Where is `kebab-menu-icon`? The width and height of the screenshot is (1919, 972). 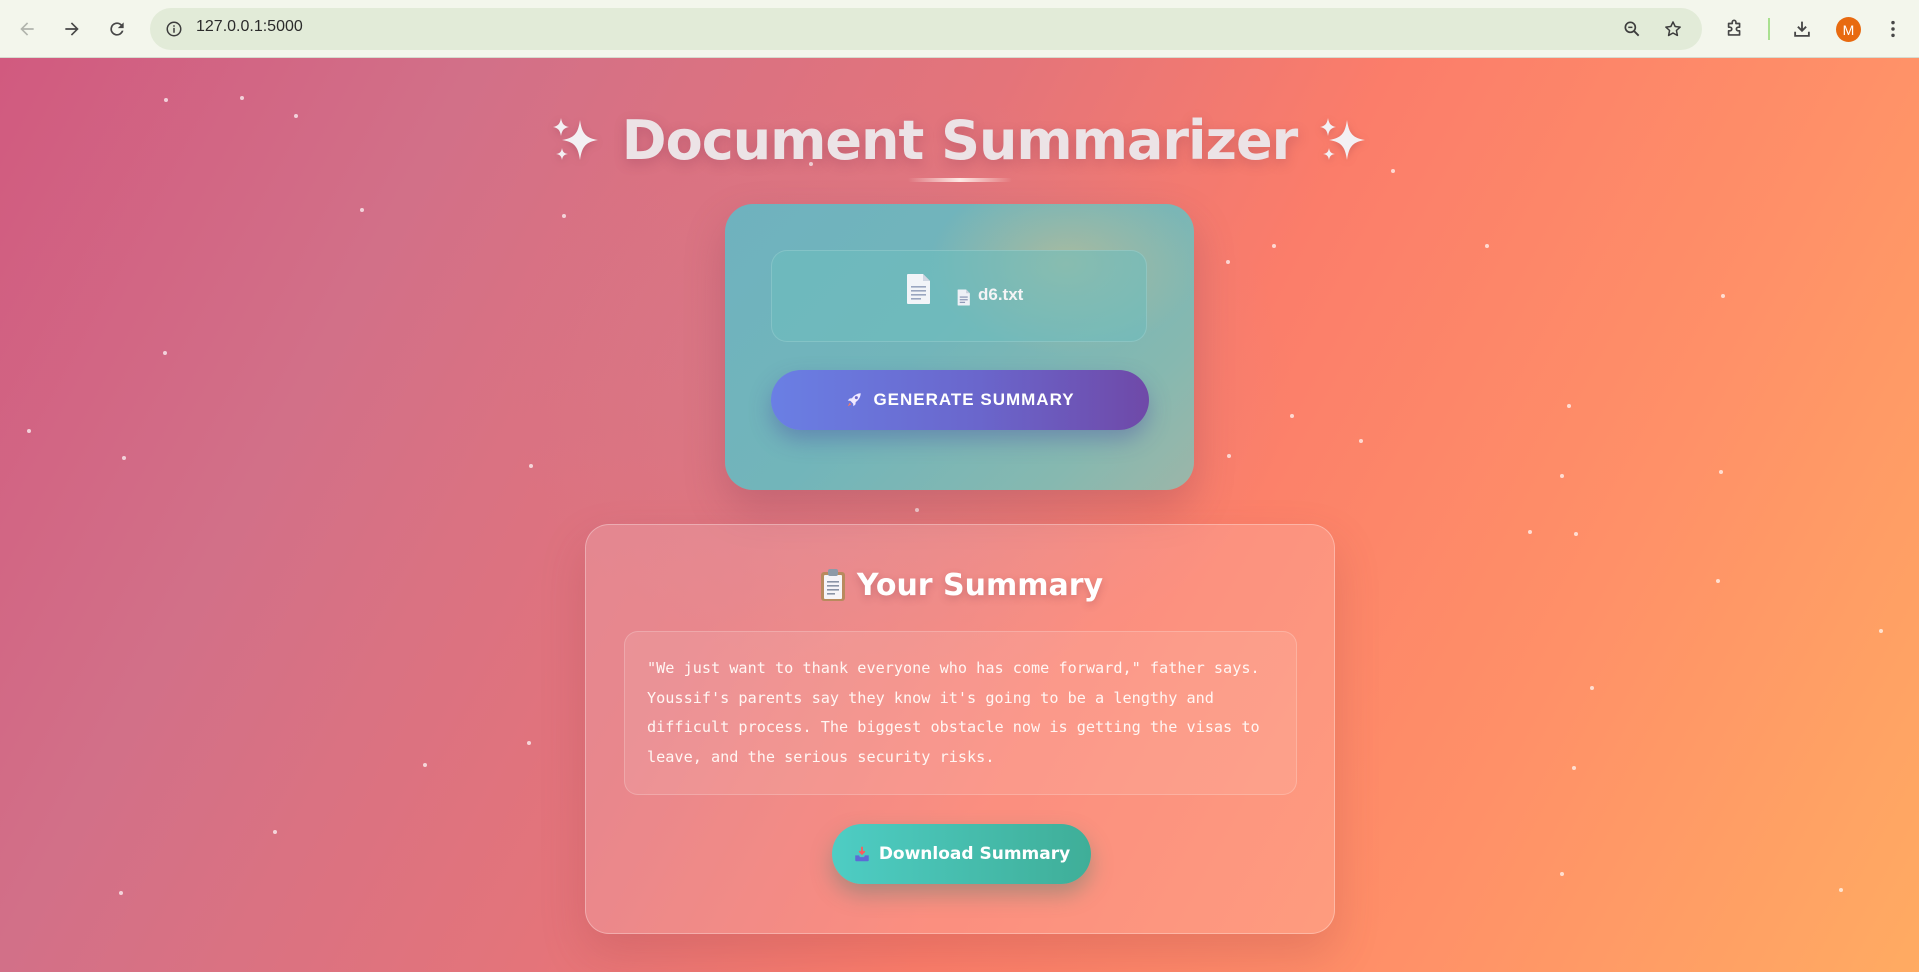
kebab-menu-icon is located at coordinates (1893, 29).